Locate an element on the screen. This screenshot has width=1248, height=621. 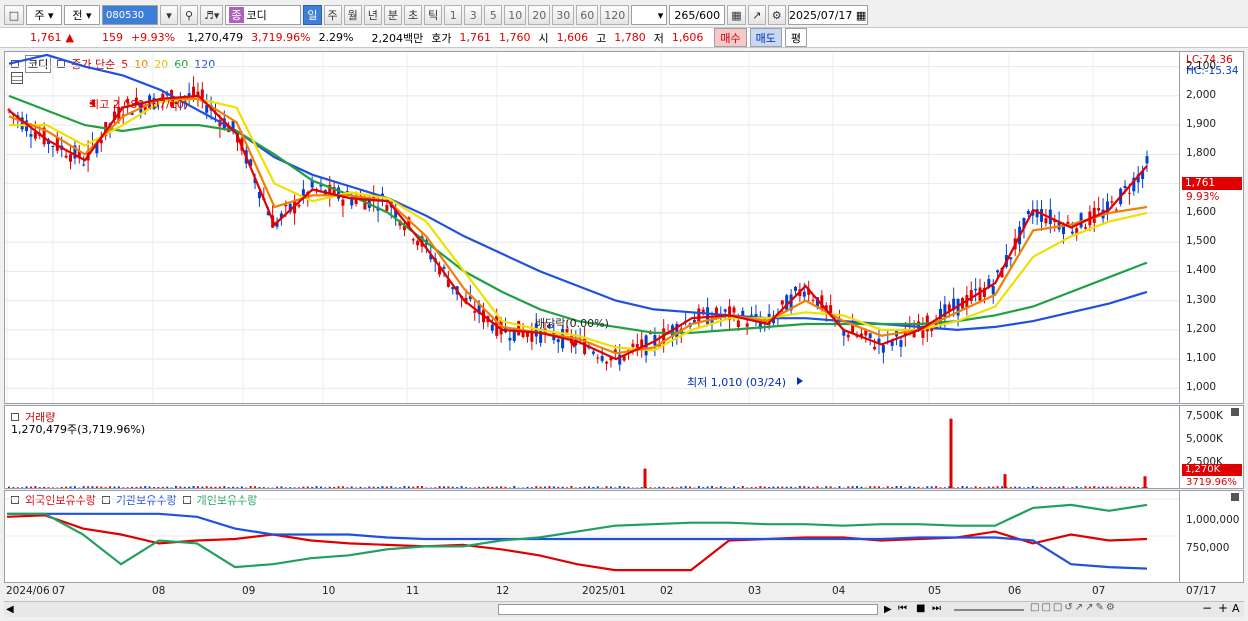
count-field: 265/600 is located at coordinates (697, 15).